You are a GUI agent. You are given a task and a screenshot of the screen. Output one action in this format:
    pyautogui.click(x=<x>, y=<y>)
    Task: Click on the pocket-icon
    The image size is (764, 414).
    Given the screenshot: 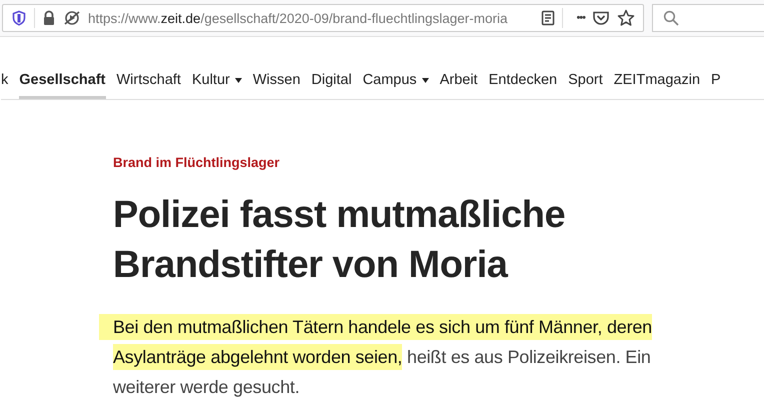 What is the action you would take?
    pyautogui.click(x=601, y=18)
    